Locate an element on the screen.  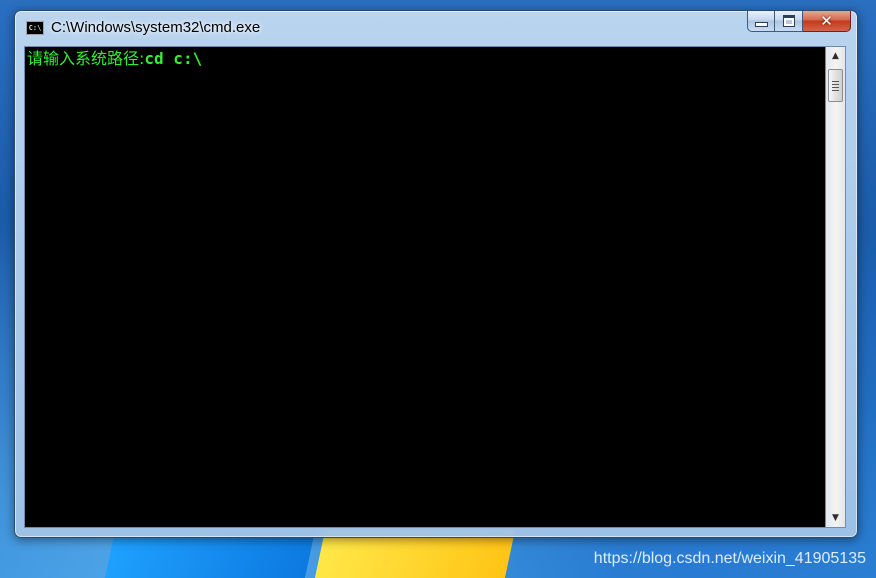
console-app-icon-label: C:\ is located at coordinates (35, 27).